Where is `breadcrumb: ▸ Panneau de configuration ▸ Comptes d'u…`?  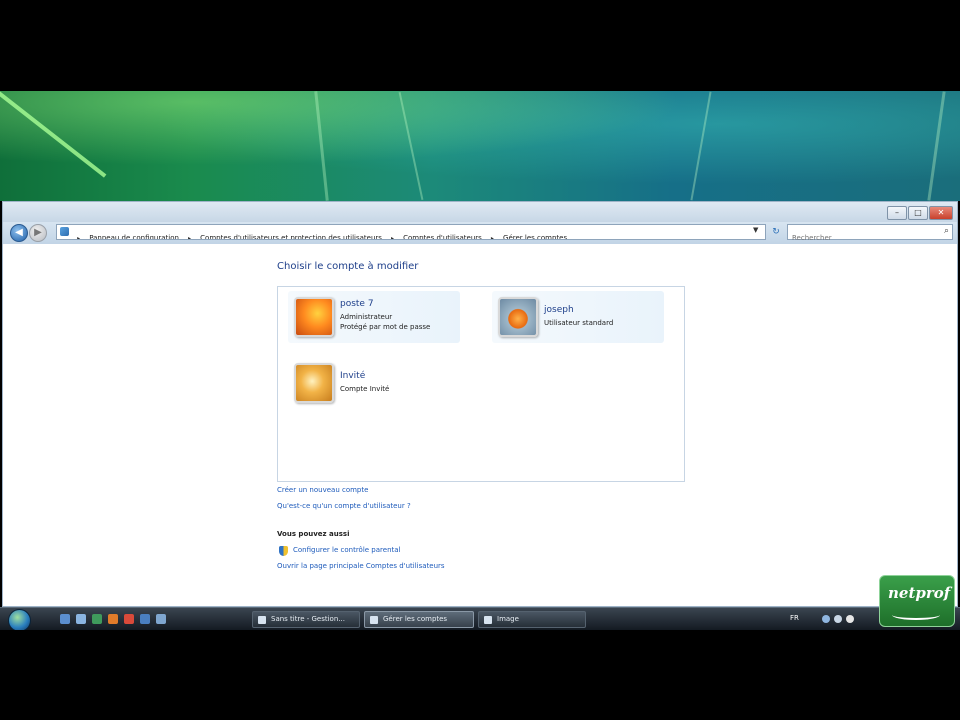 breadcrumb: ▸ Panneau de configuration ▸ Comptes d'u… is located at coordinates (411, 232).